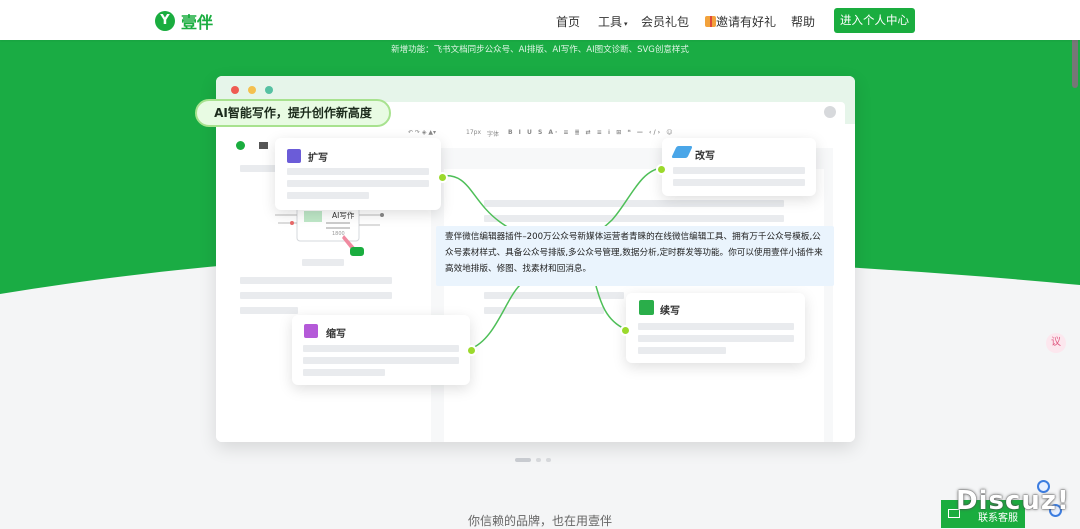 Image resolution: width=1080 pixels, height=529 pixels. I want to click on nav-invite: 邀请有好礼, so click(740, 21).